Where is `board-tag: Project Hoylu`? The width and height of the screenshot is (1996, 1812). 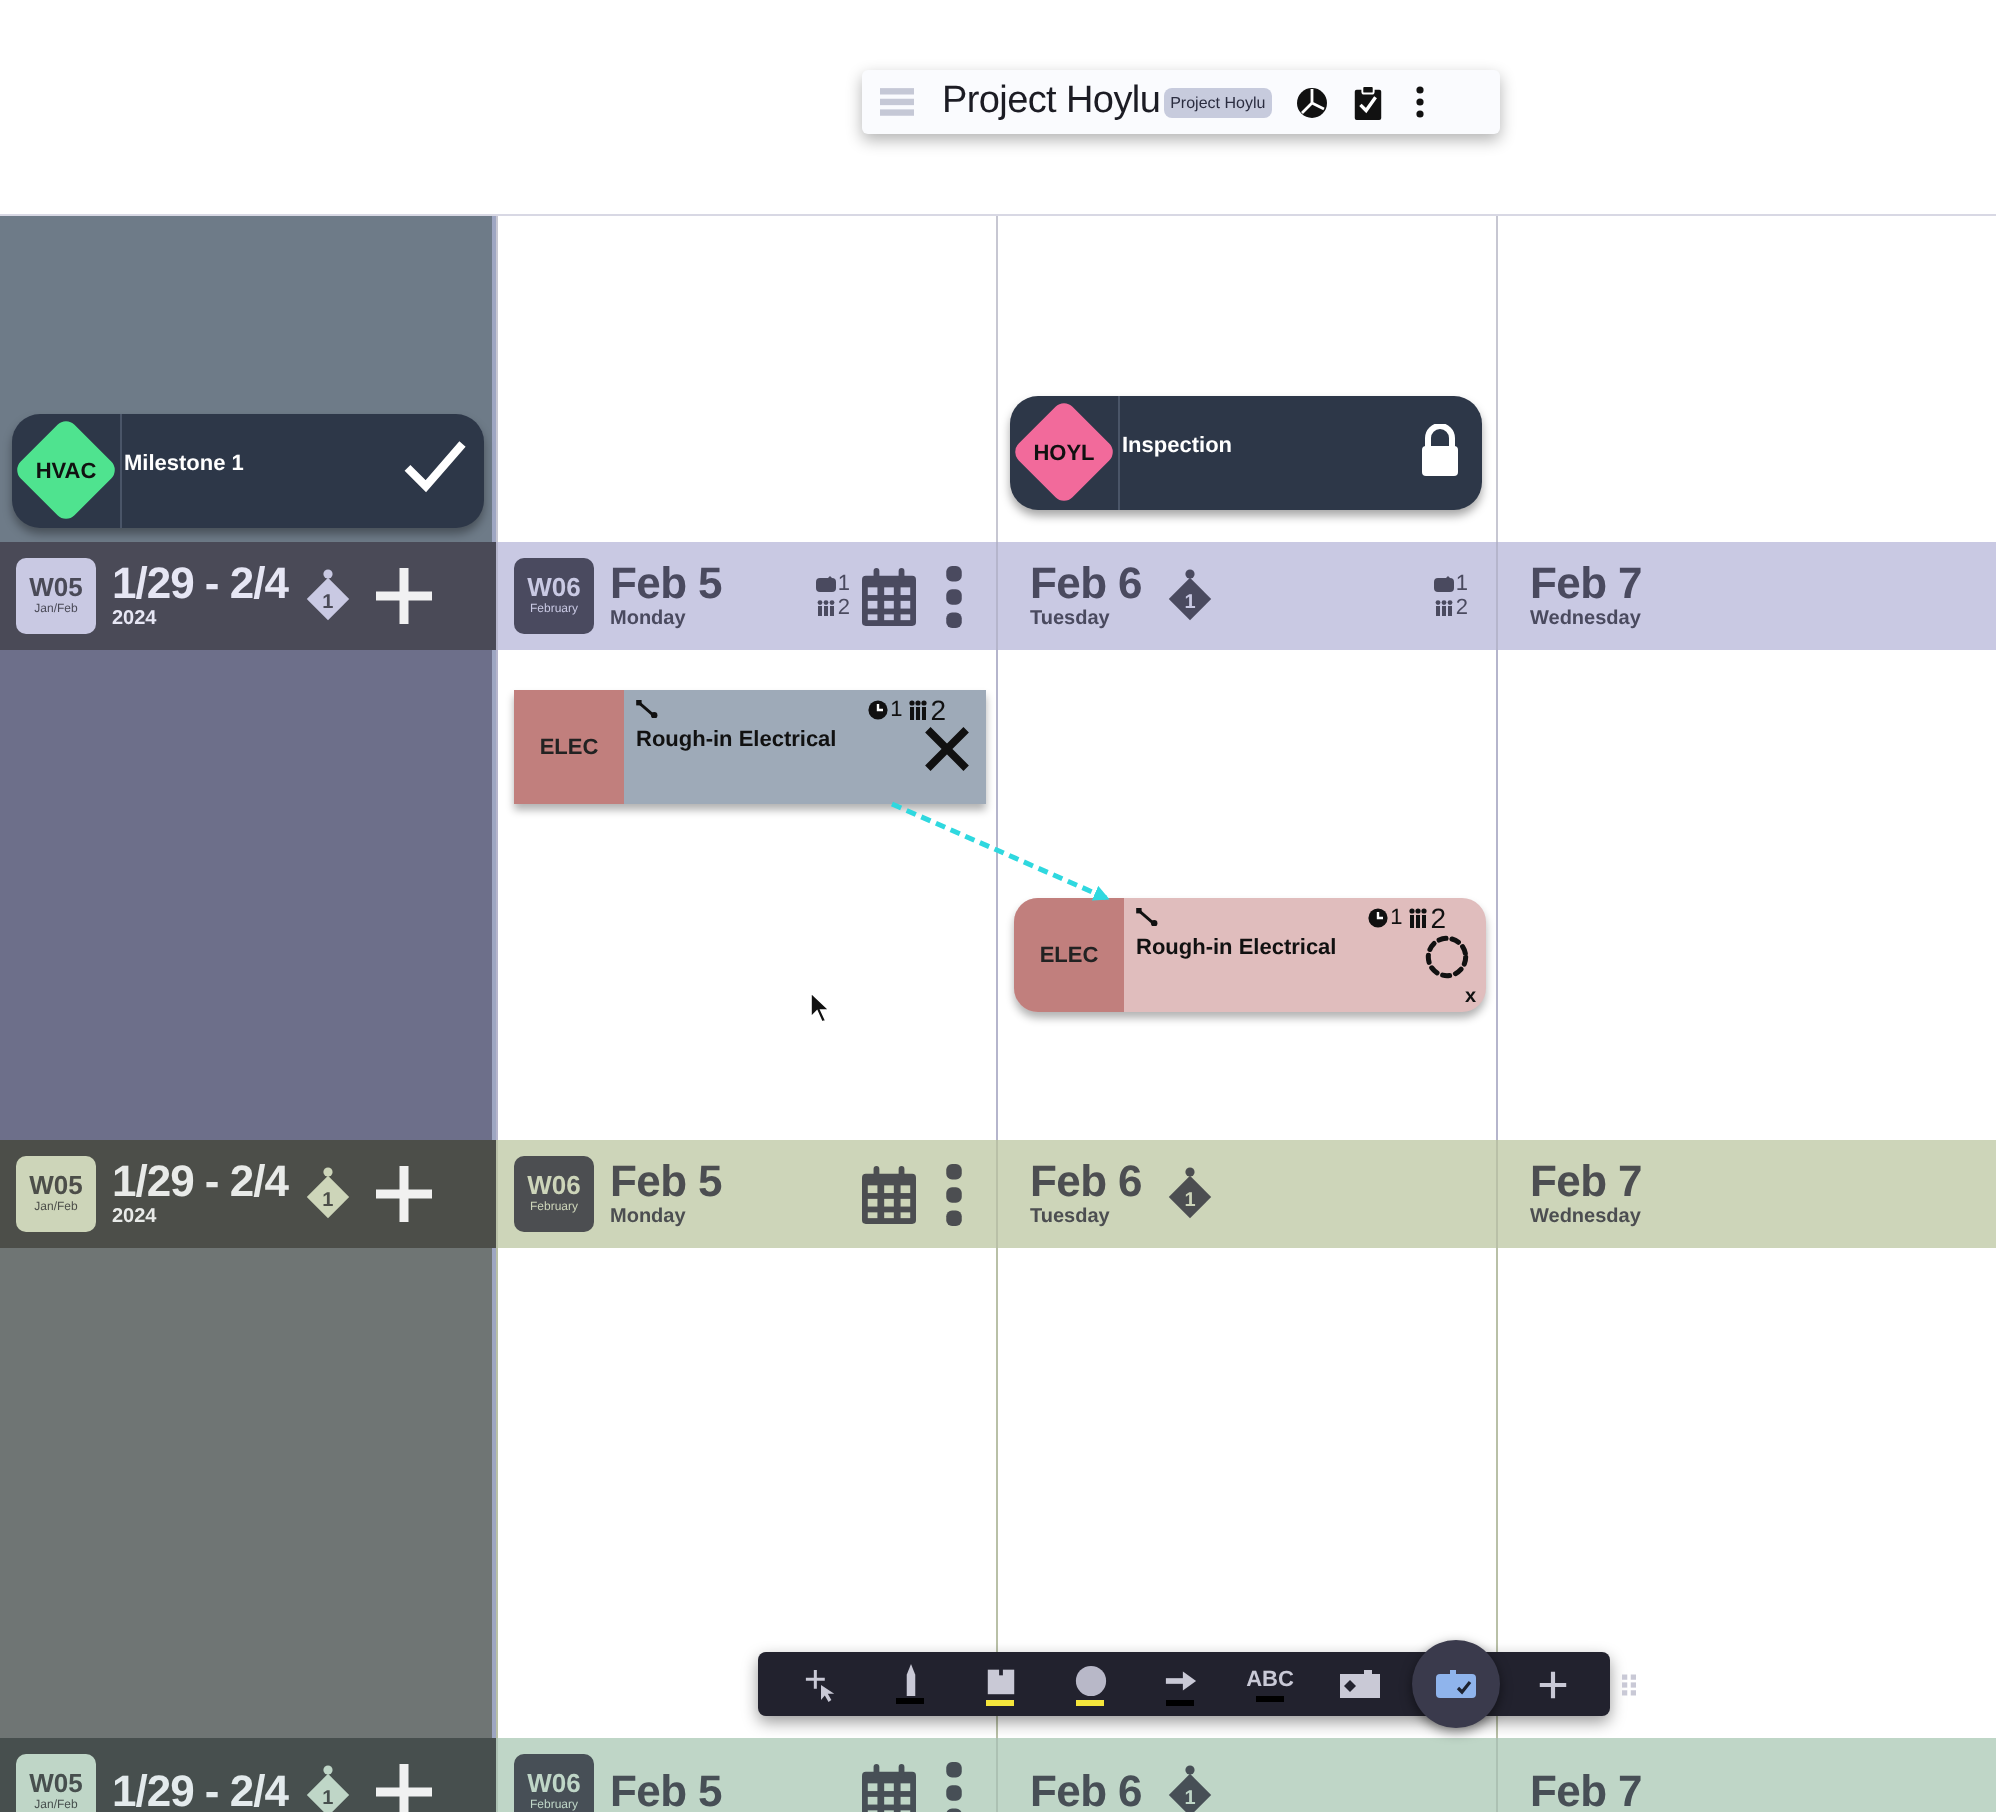 board-tag: Project Hoylu is located at coordinates (1218, 102).